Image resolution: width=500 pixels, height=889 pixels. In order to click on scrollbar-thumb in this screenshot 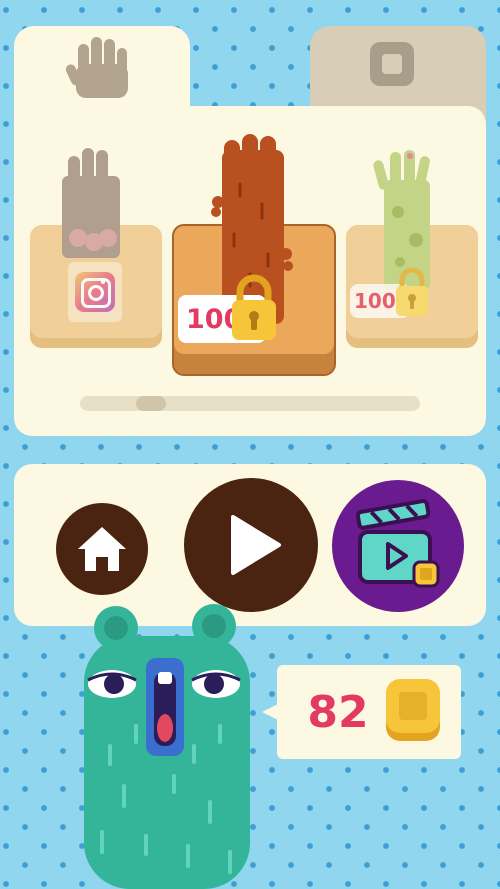, I will do `click(150, 403)`.